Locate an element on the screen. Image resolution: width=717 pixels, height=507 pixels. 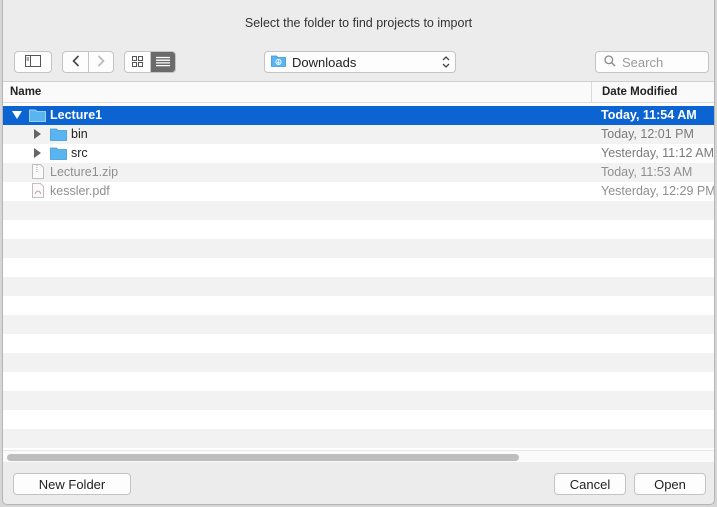
chevron-right-icon is located at coordinates (101, 62).